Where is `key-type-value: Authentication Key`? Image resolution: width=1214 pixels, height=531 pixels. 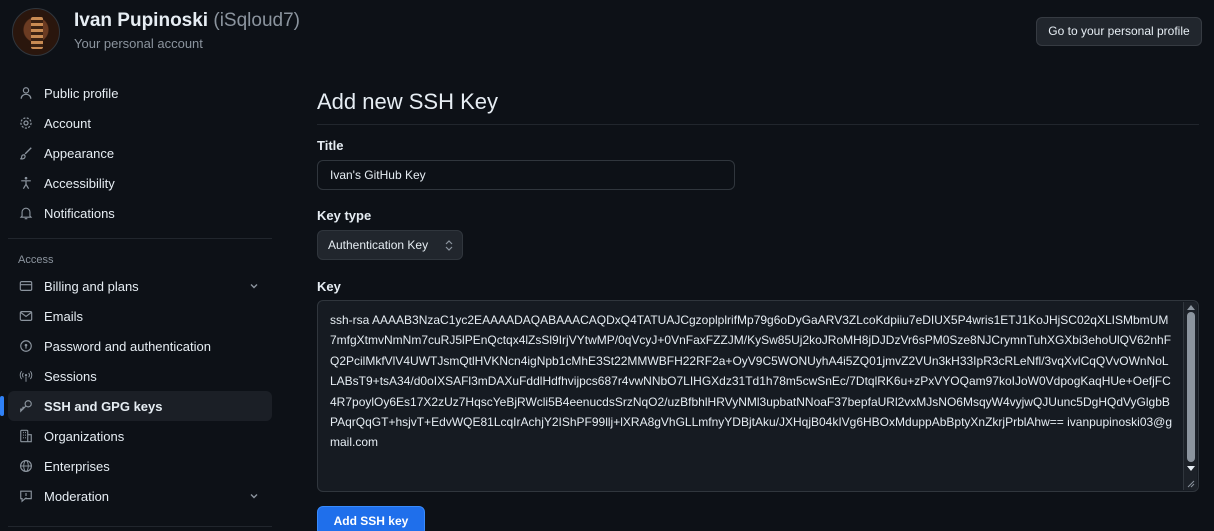
key-type-value: Authentication Key is located at coordinates (378, 245).